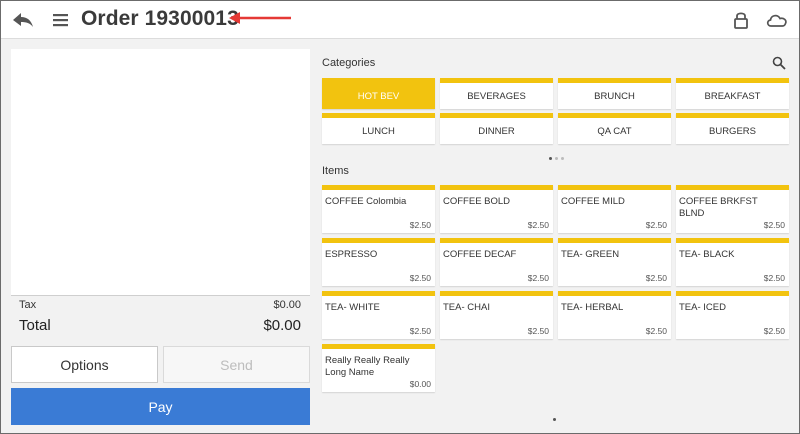 The width and height of the screenshot is (800, 434). Describe the element at coordinates (614, 209) in the screenshot. I see `item-tile: COFFEE MILD $2.50` at that location.